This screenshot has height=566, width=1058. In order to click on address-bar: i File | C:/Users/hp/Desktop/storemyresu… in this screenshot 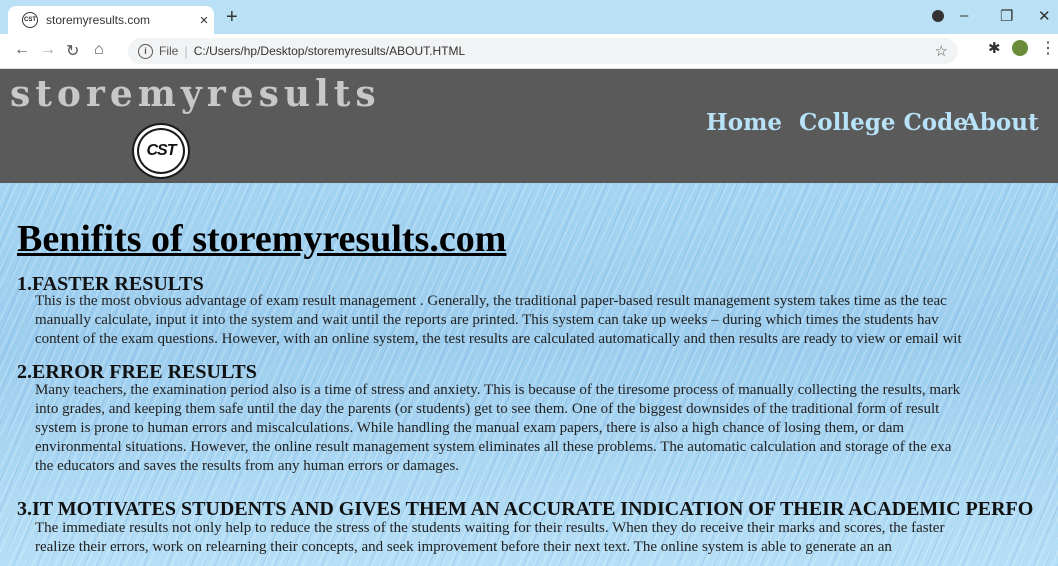, I will do `click(543, 51)`.